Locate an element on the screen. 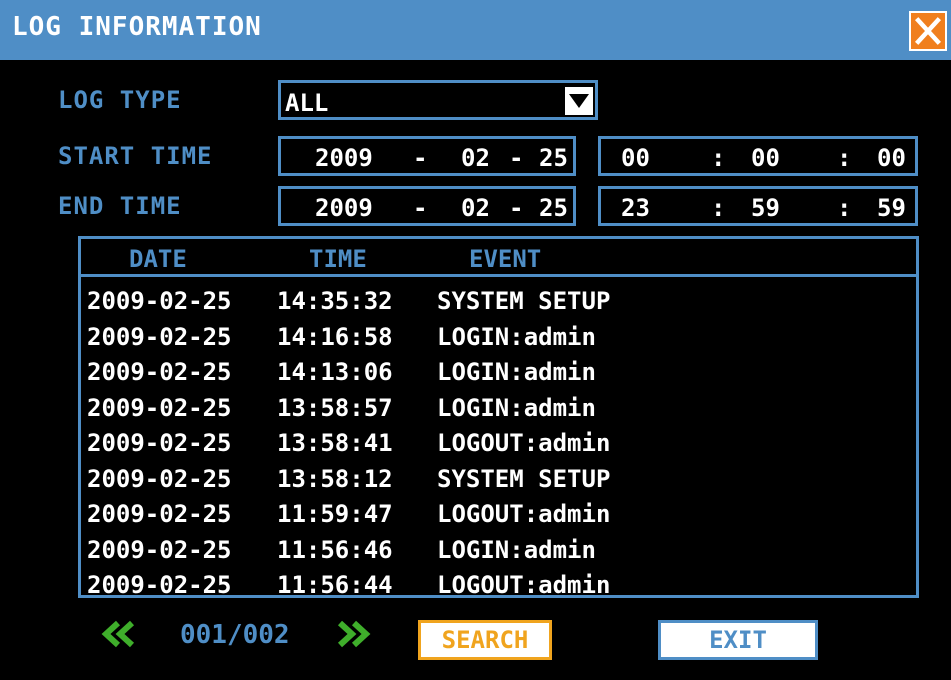 This screenshot has height=680, width=951. column-header-date: DATE is located at coordinates (158, 259).